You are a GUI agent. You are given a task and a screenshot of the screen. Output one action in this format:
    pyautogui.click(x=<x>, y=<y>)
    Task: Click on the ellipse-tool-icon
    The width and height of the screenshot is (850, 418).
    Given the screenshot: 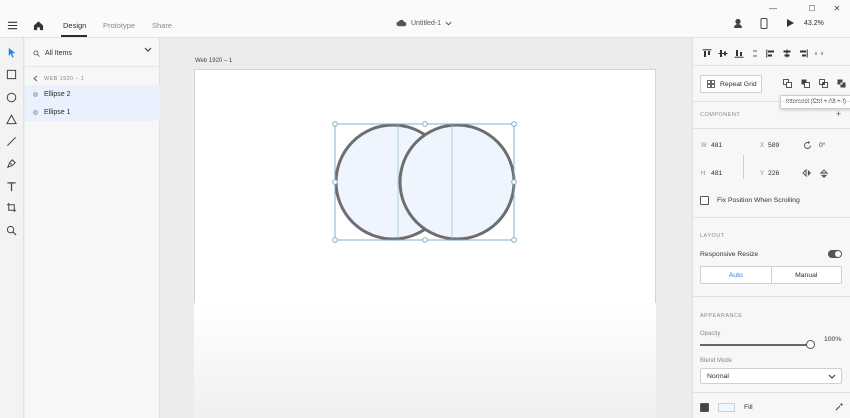 What is the action you would take?
    pyautogui.click(x=11, y=97)
    